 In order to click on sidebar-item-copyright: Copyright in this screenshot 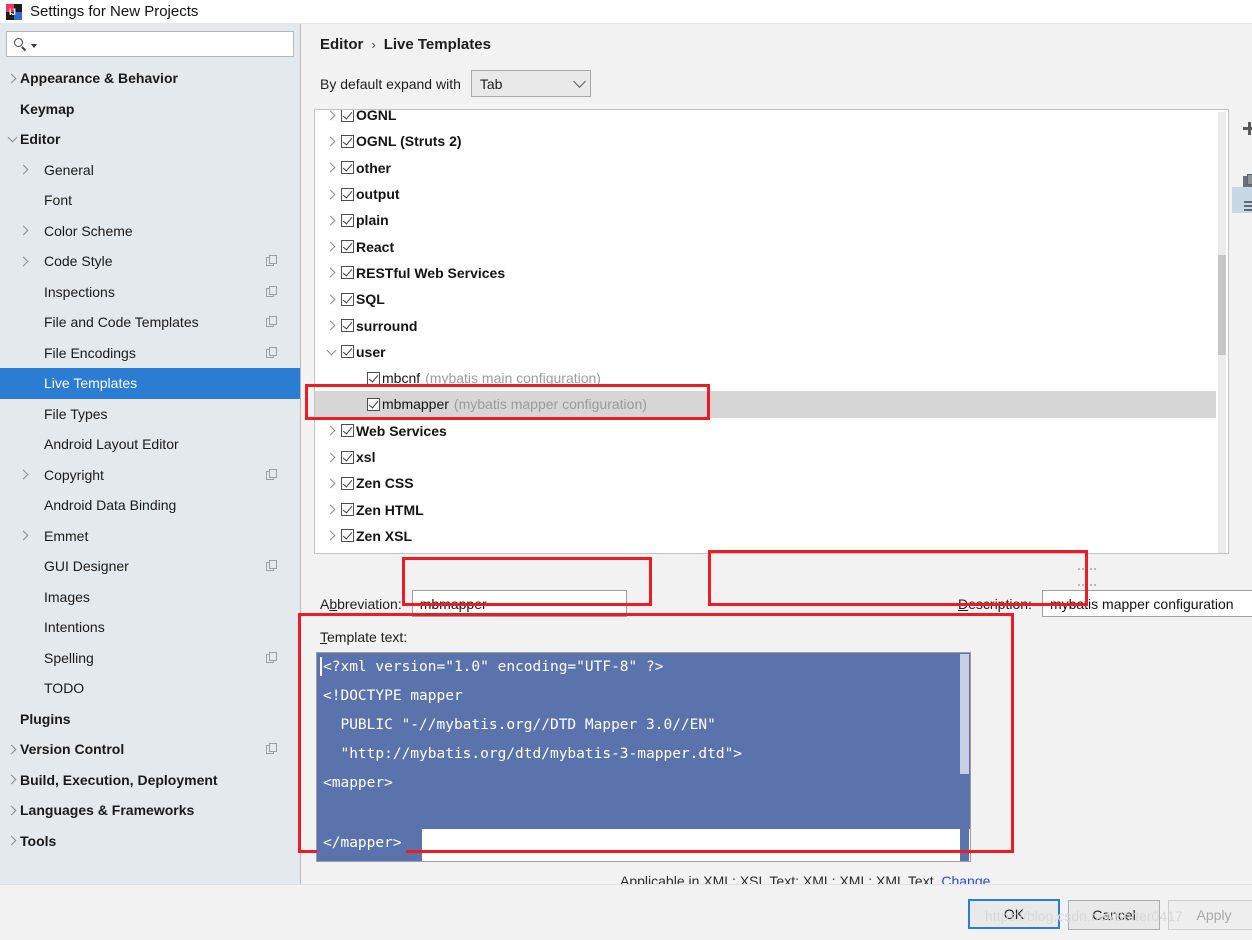, I will do `click(150, 475)`.